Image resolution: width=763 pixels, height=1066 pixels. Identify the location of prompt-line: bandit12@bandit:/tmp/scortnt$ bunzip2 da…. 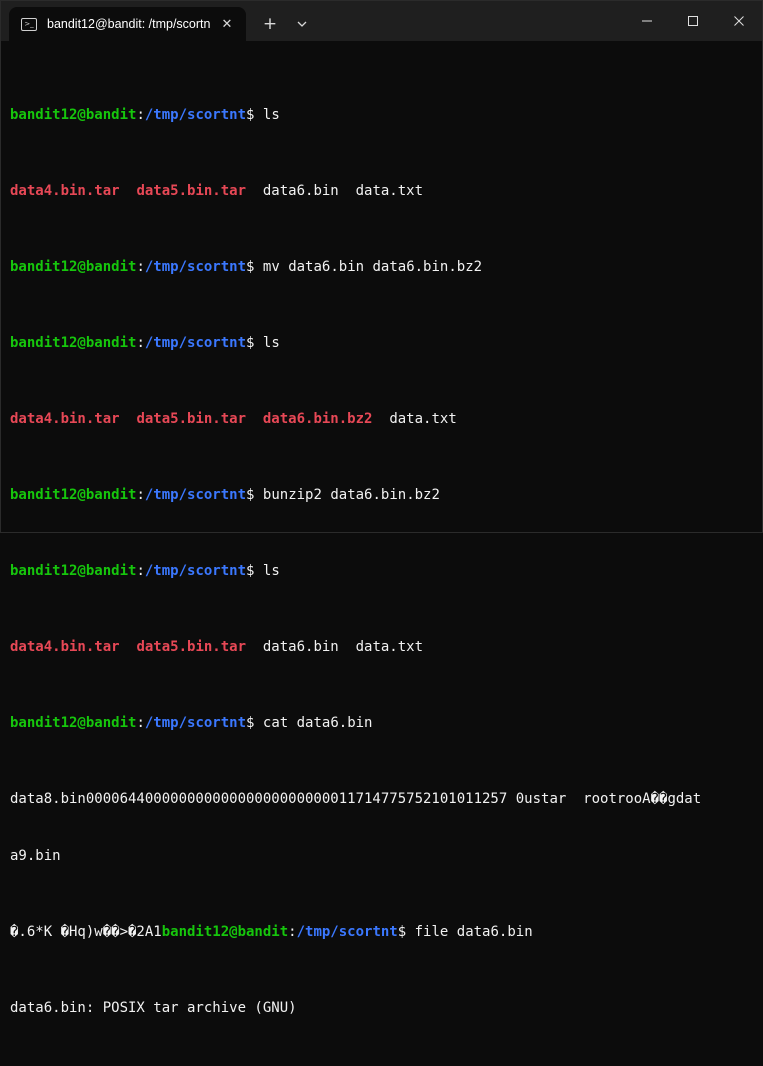
(225, 495).